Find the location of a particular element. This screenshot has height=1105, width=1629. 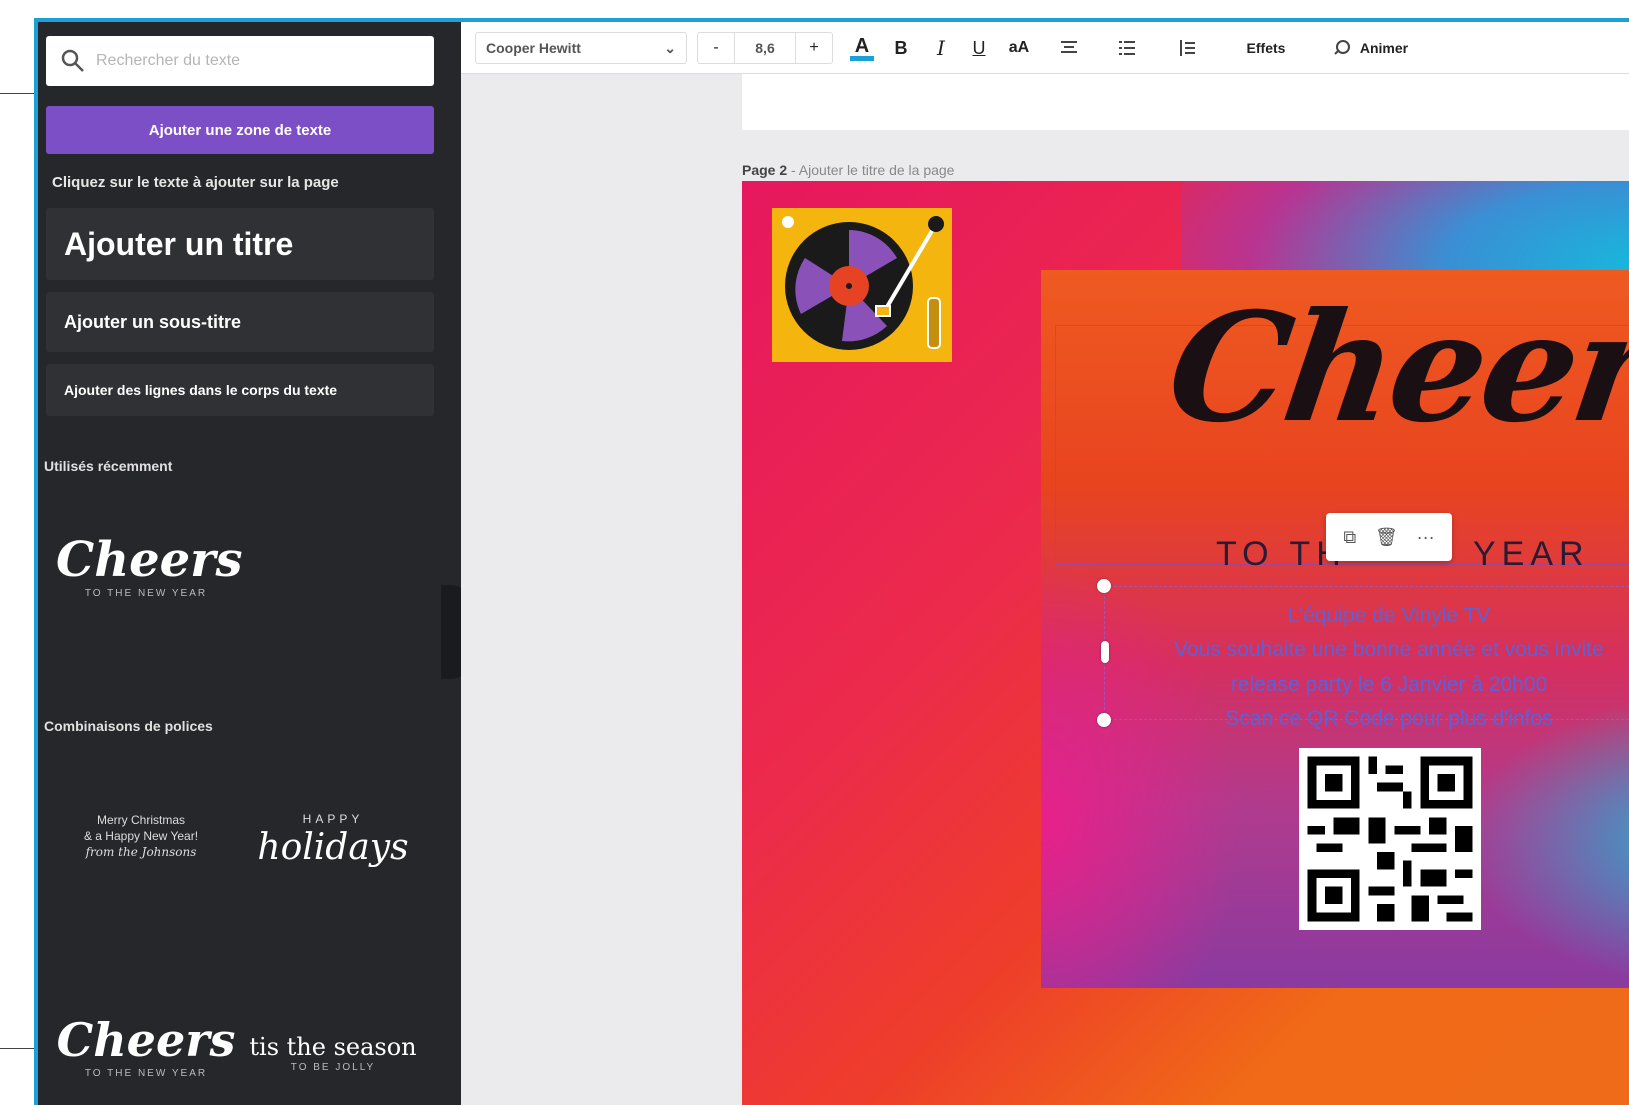

animate-label: Animer is located at coordinates (1384, 48).